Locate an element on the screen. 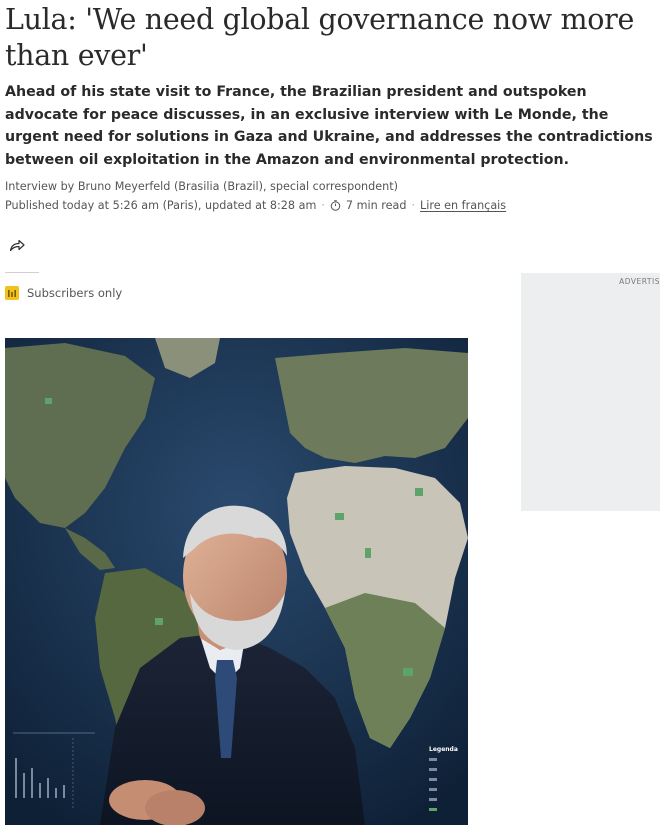 This screenshot has height=825, width=660. read-time: 7 min read is located at coordinates (376, 205).